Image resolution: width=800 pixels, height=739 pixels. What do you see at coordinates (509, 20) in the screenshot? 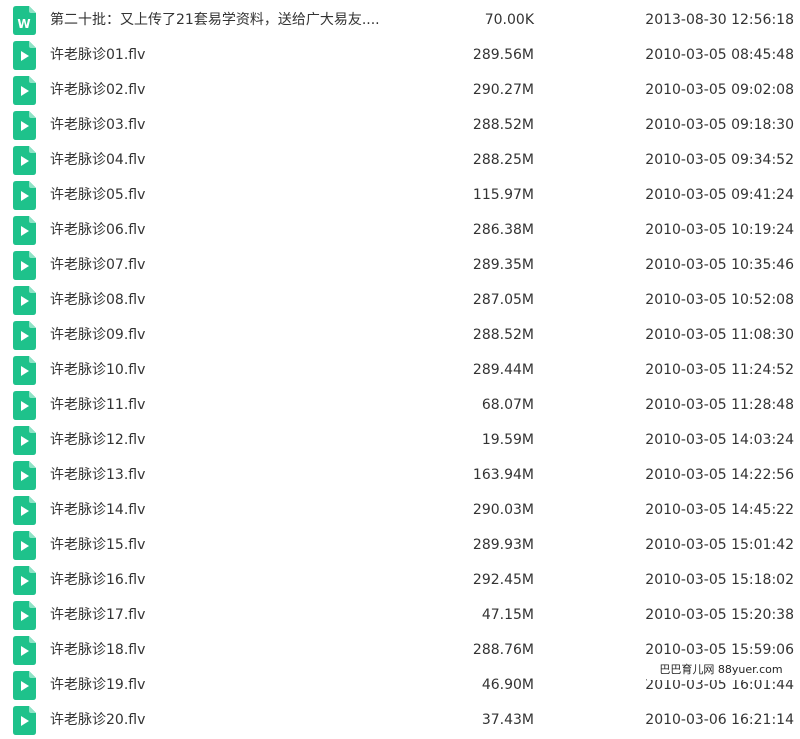
I see `file-size: 70.00K` at bounding box center [509, 20].